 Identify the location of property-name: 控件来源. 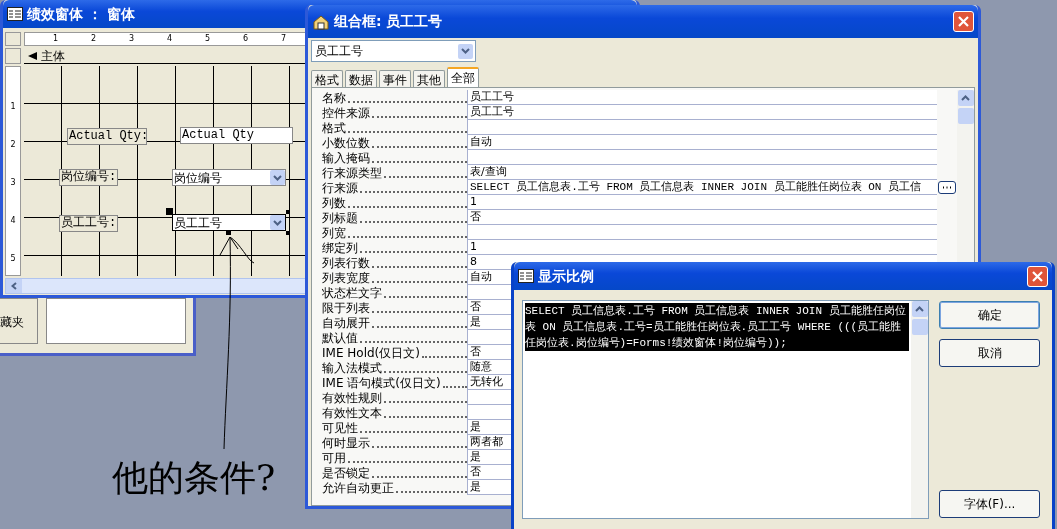
(346, 113).